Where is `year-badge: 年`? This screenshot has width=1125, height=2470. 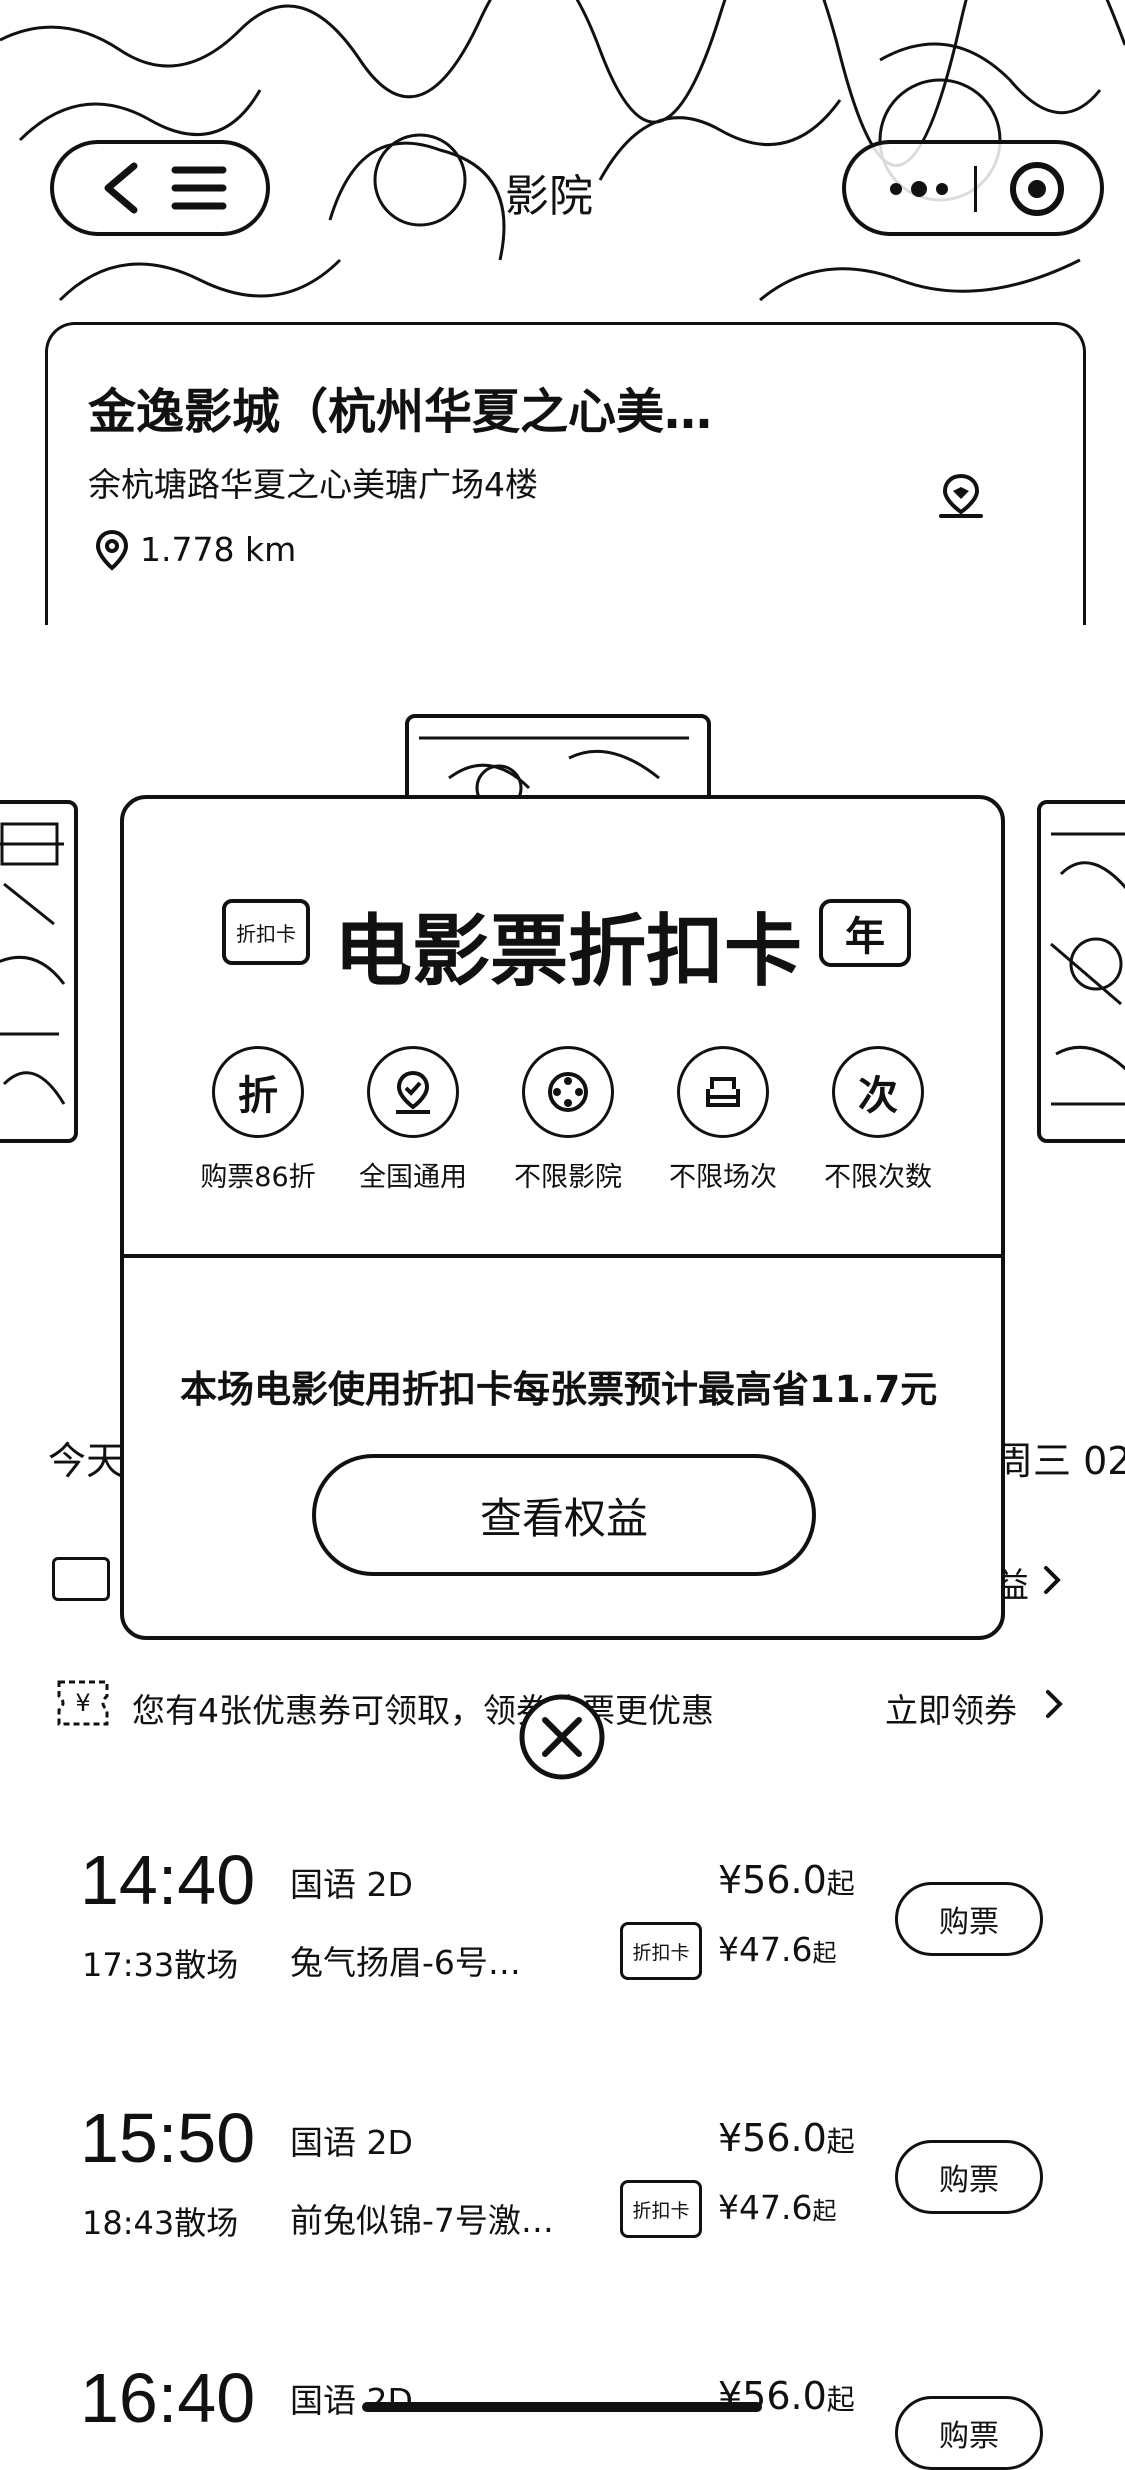
year-badge: 年 is located at coordinates (865, 933).